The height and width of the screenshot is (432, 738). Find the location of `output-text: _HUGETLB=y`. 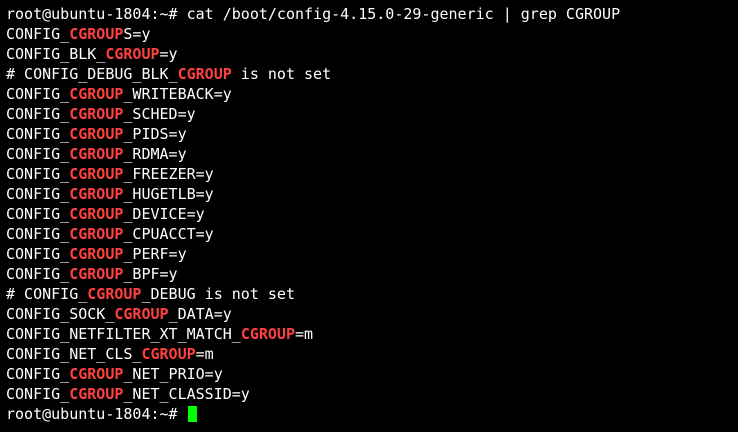

output-text: _HUGETLB=y is located at coordinates (168, 194).